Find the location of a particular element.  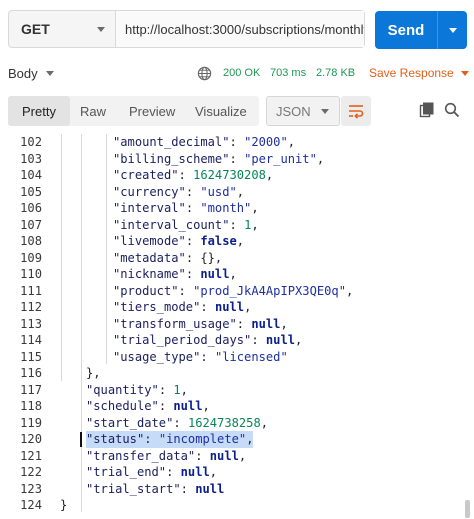

code-text: "currency": "usd", is located at coordinates (178, 192).